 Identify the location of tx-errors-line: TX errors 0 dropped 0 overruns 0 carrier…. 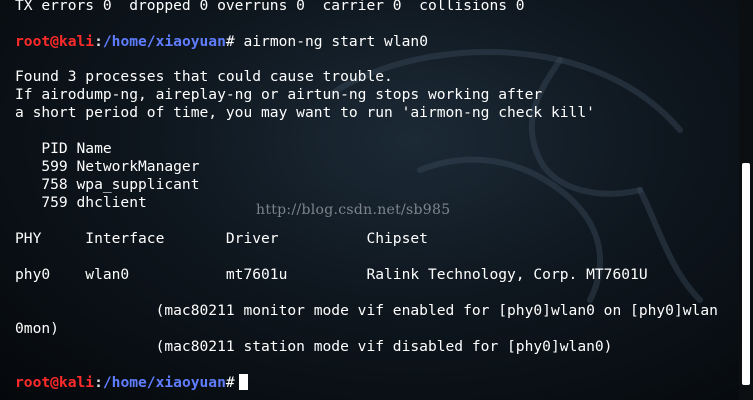
(270, 7).